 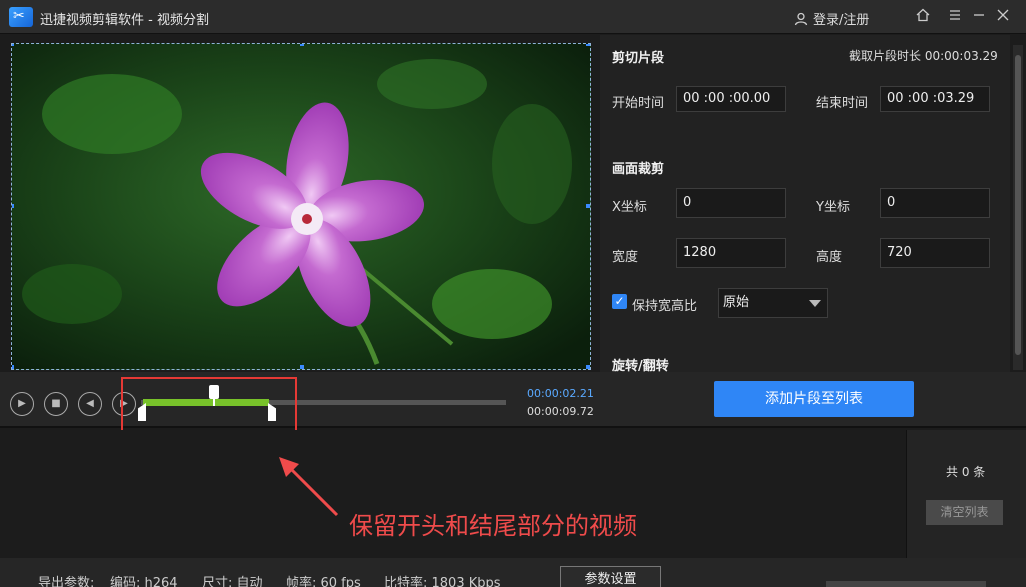 I want to click on export-button-edge, so click(x=906, y=584).